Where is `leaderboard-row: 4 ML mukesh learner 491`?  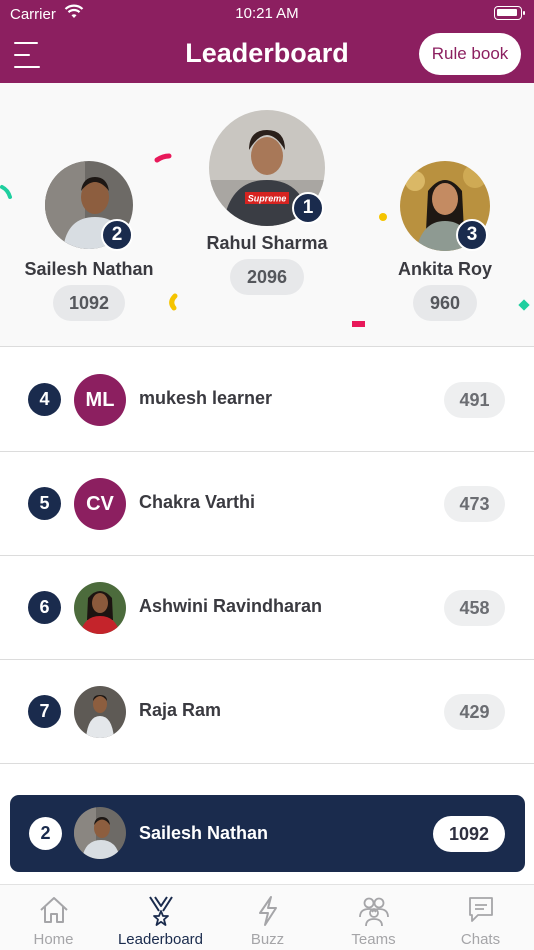 leaderboard-row: 4 ML mukesh learner 491 is located at coordinates (267, 400).